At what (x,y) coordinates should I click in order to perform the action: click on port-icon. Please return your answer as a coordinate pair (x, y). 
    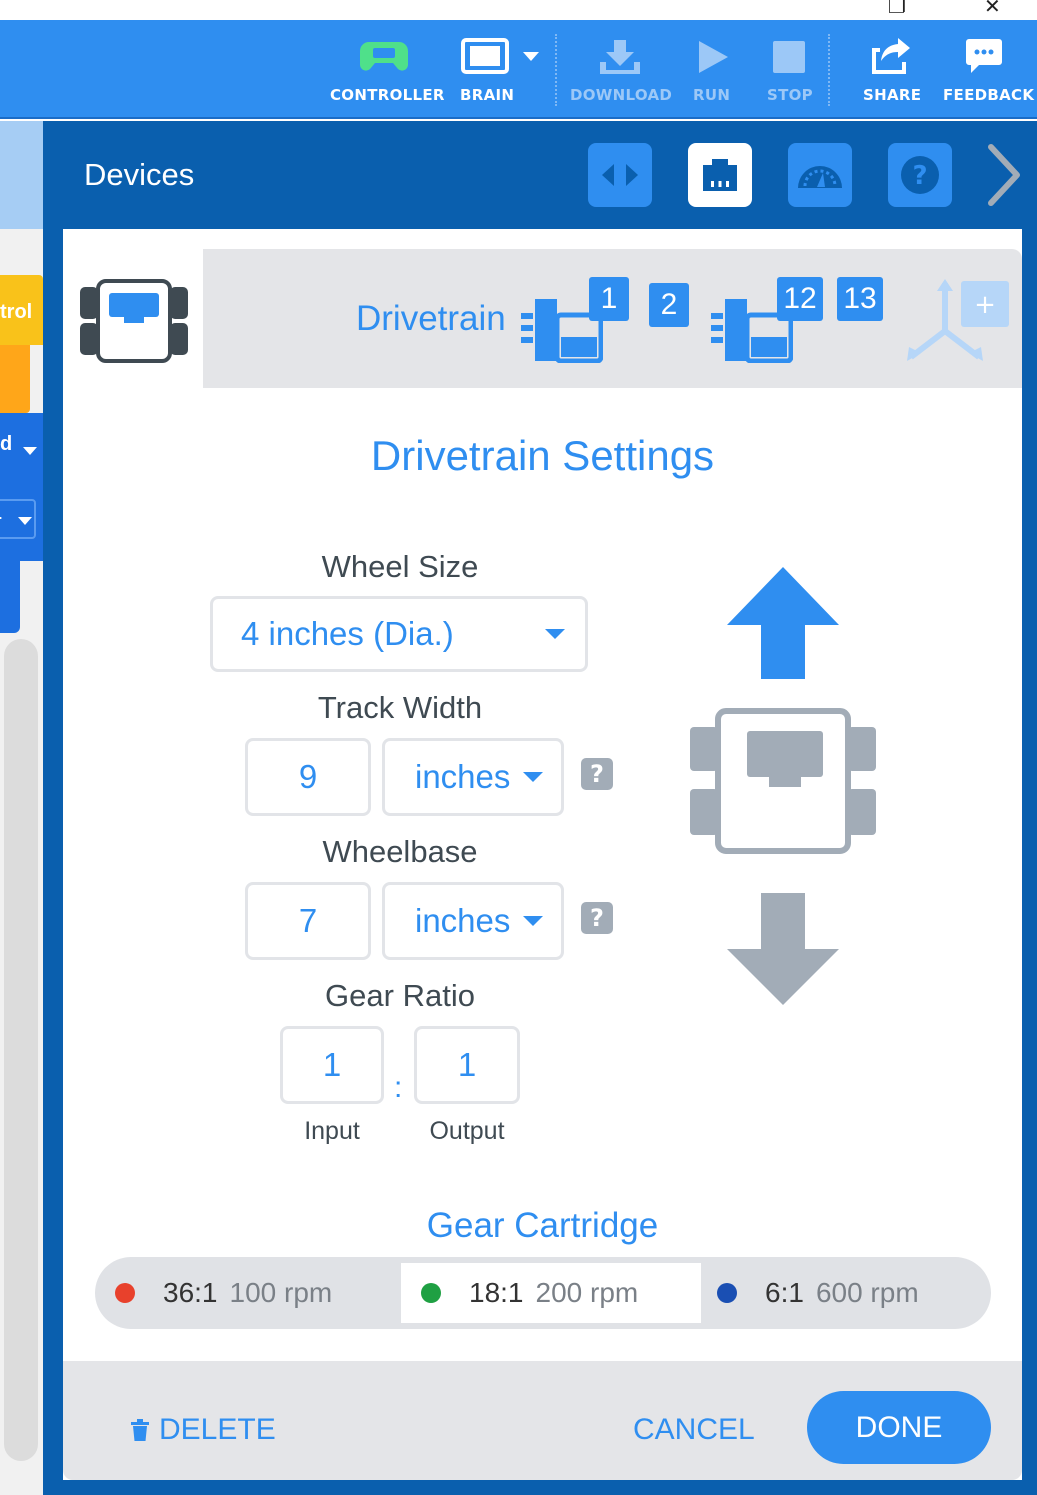
    Looking at the image, I should click on (720, 175).